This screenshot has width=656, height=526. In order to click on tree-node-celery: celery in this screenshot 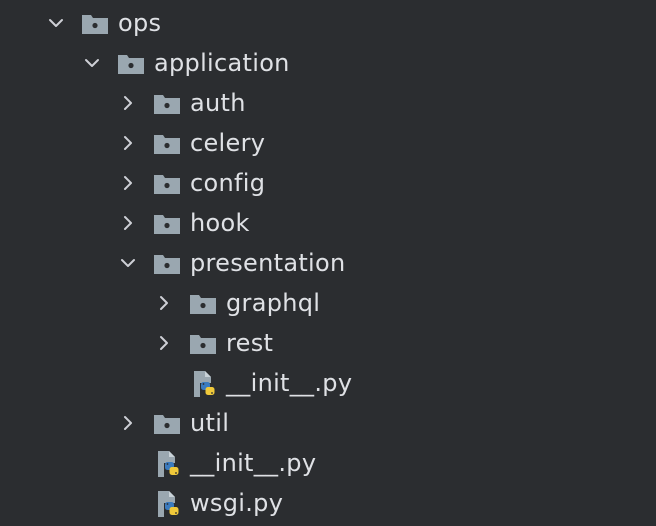, I will do `click(328, 143)`.